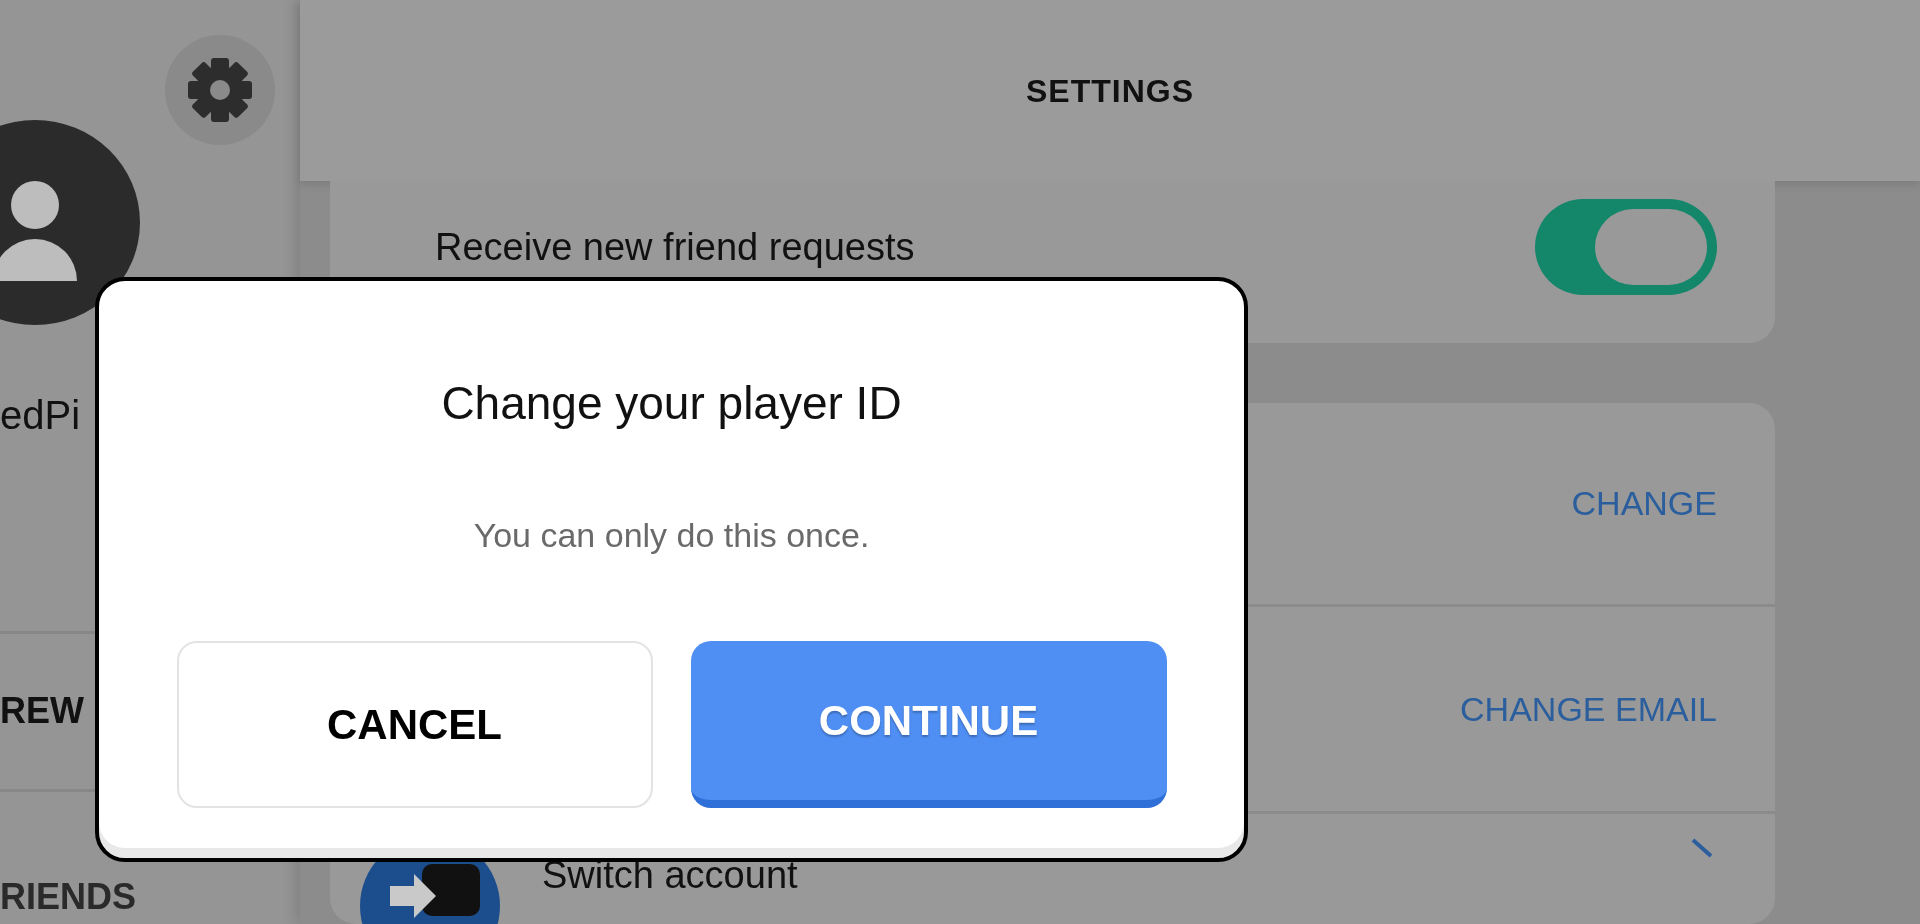 Image resolution: width=1920 pixels, height=924 pixels. What do you see at coordinates (42, 711) in the screenshot?
I see `sidebar-item: REW` at bounding box center [42, 711].